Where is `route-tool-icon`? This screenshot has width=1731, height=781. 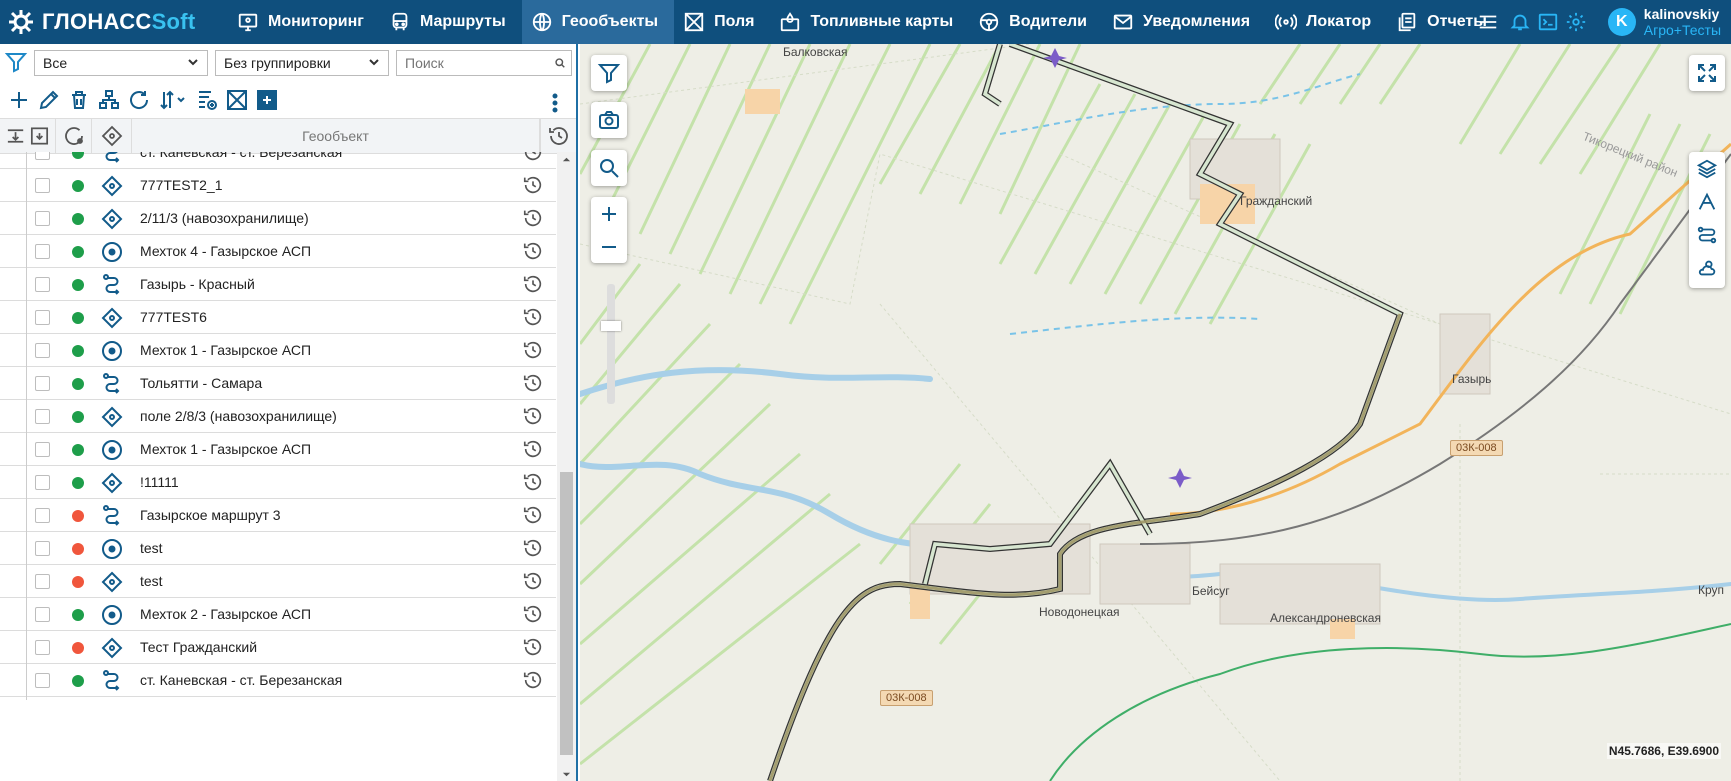
route-tool-icon is located at coordinates (1707, 234).